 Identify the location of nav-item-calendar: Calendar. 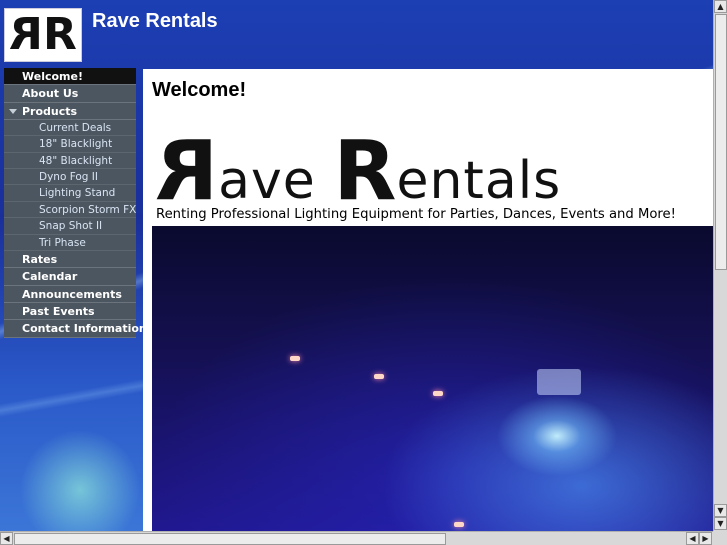
(70, 277).